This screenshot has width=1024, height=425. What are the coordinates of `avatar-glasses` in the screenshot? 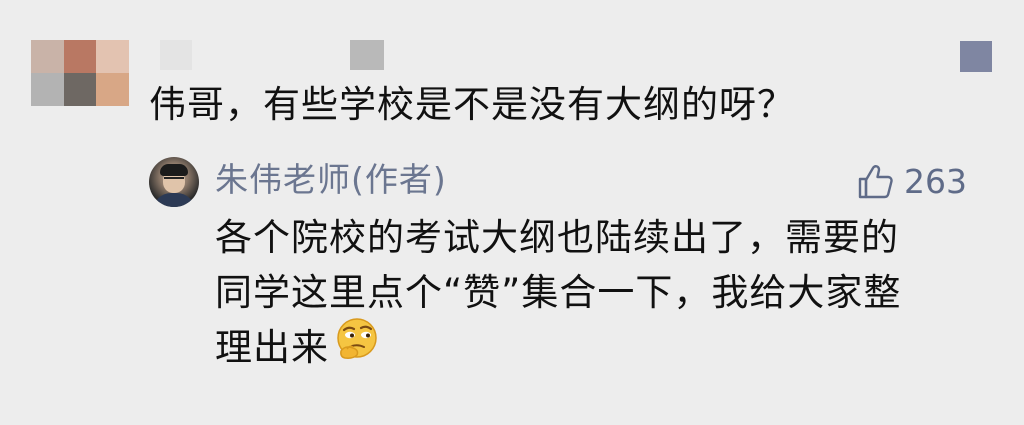 It's located at (174, 180).